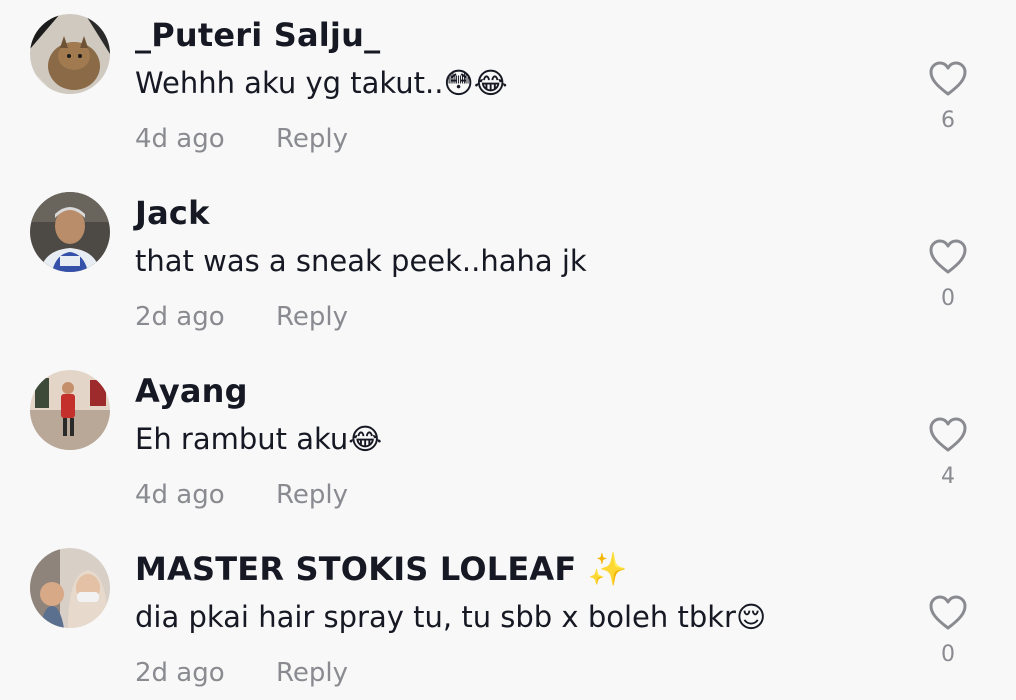 The height and width of the screenshot is (700, 1016). What do you see at coordinates (321, 83) in the screenshot?
I see `comment-text: Wehhh aku yg takut..😳😂` at bounding box center [321, 83].